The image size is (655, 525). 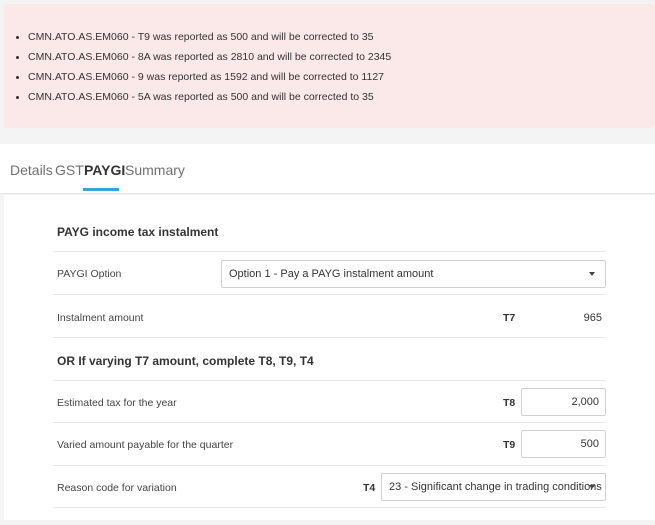 I want to click on estimated-tax-code: T8, so click(x=509, y=403).